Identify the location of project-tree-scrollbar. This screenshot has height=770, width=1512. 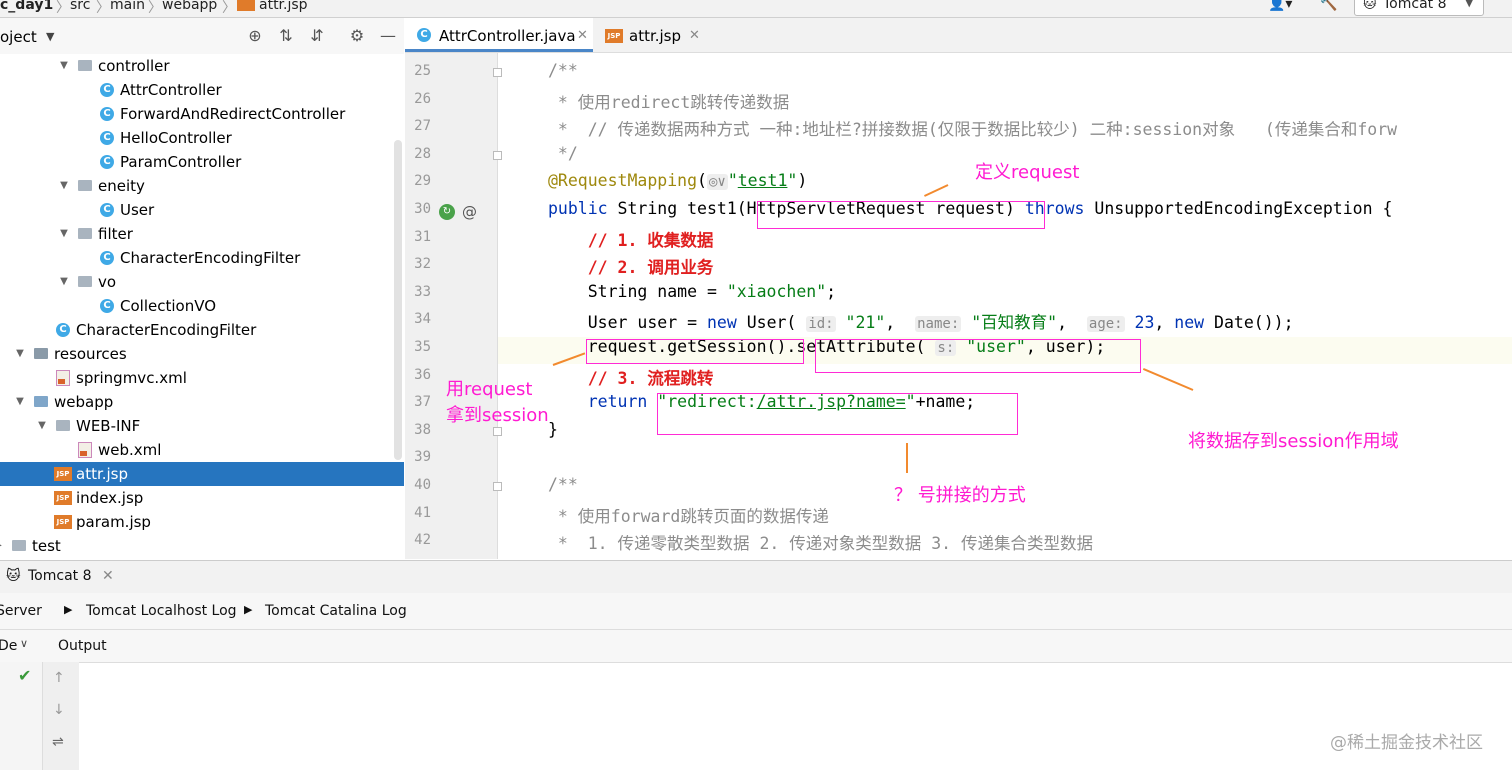
(398, 300).